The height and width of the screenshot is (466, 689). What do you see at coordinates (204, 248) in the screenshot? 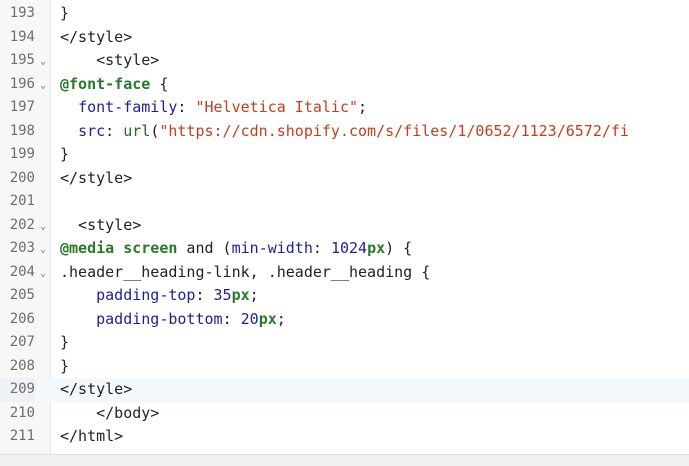
I see `code-token: and (` at bounding box center [204, 248].